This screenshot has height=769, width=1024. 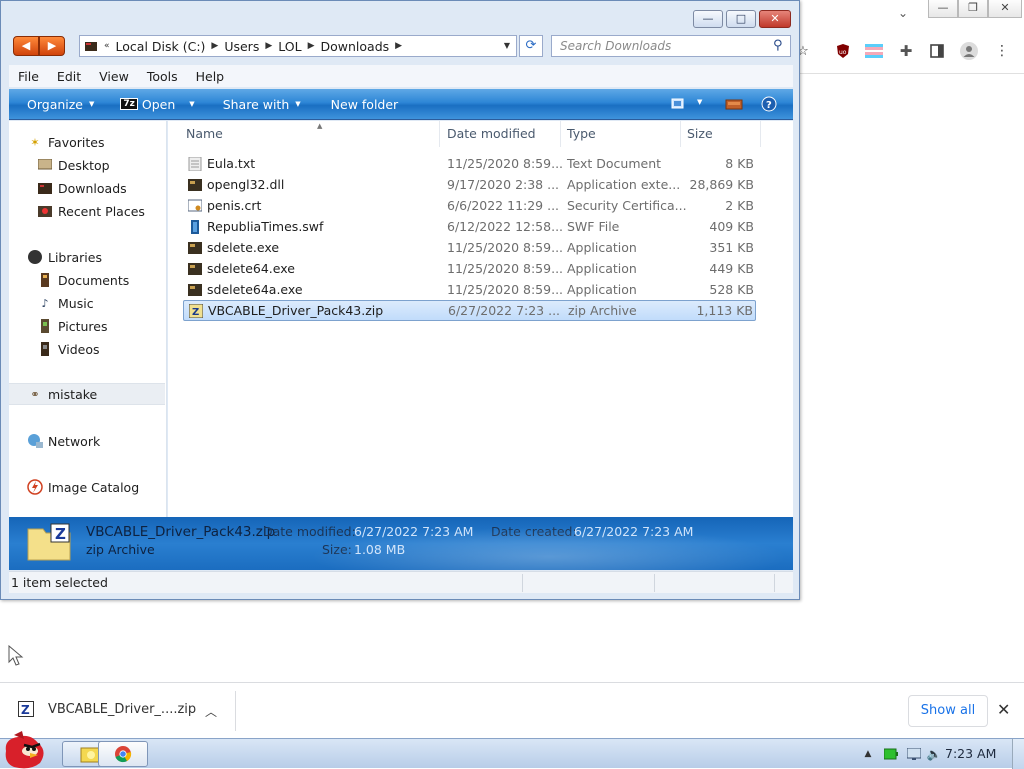 I want to click on nav-recent-places-label: Recent Places, so click(x=101, y=211).